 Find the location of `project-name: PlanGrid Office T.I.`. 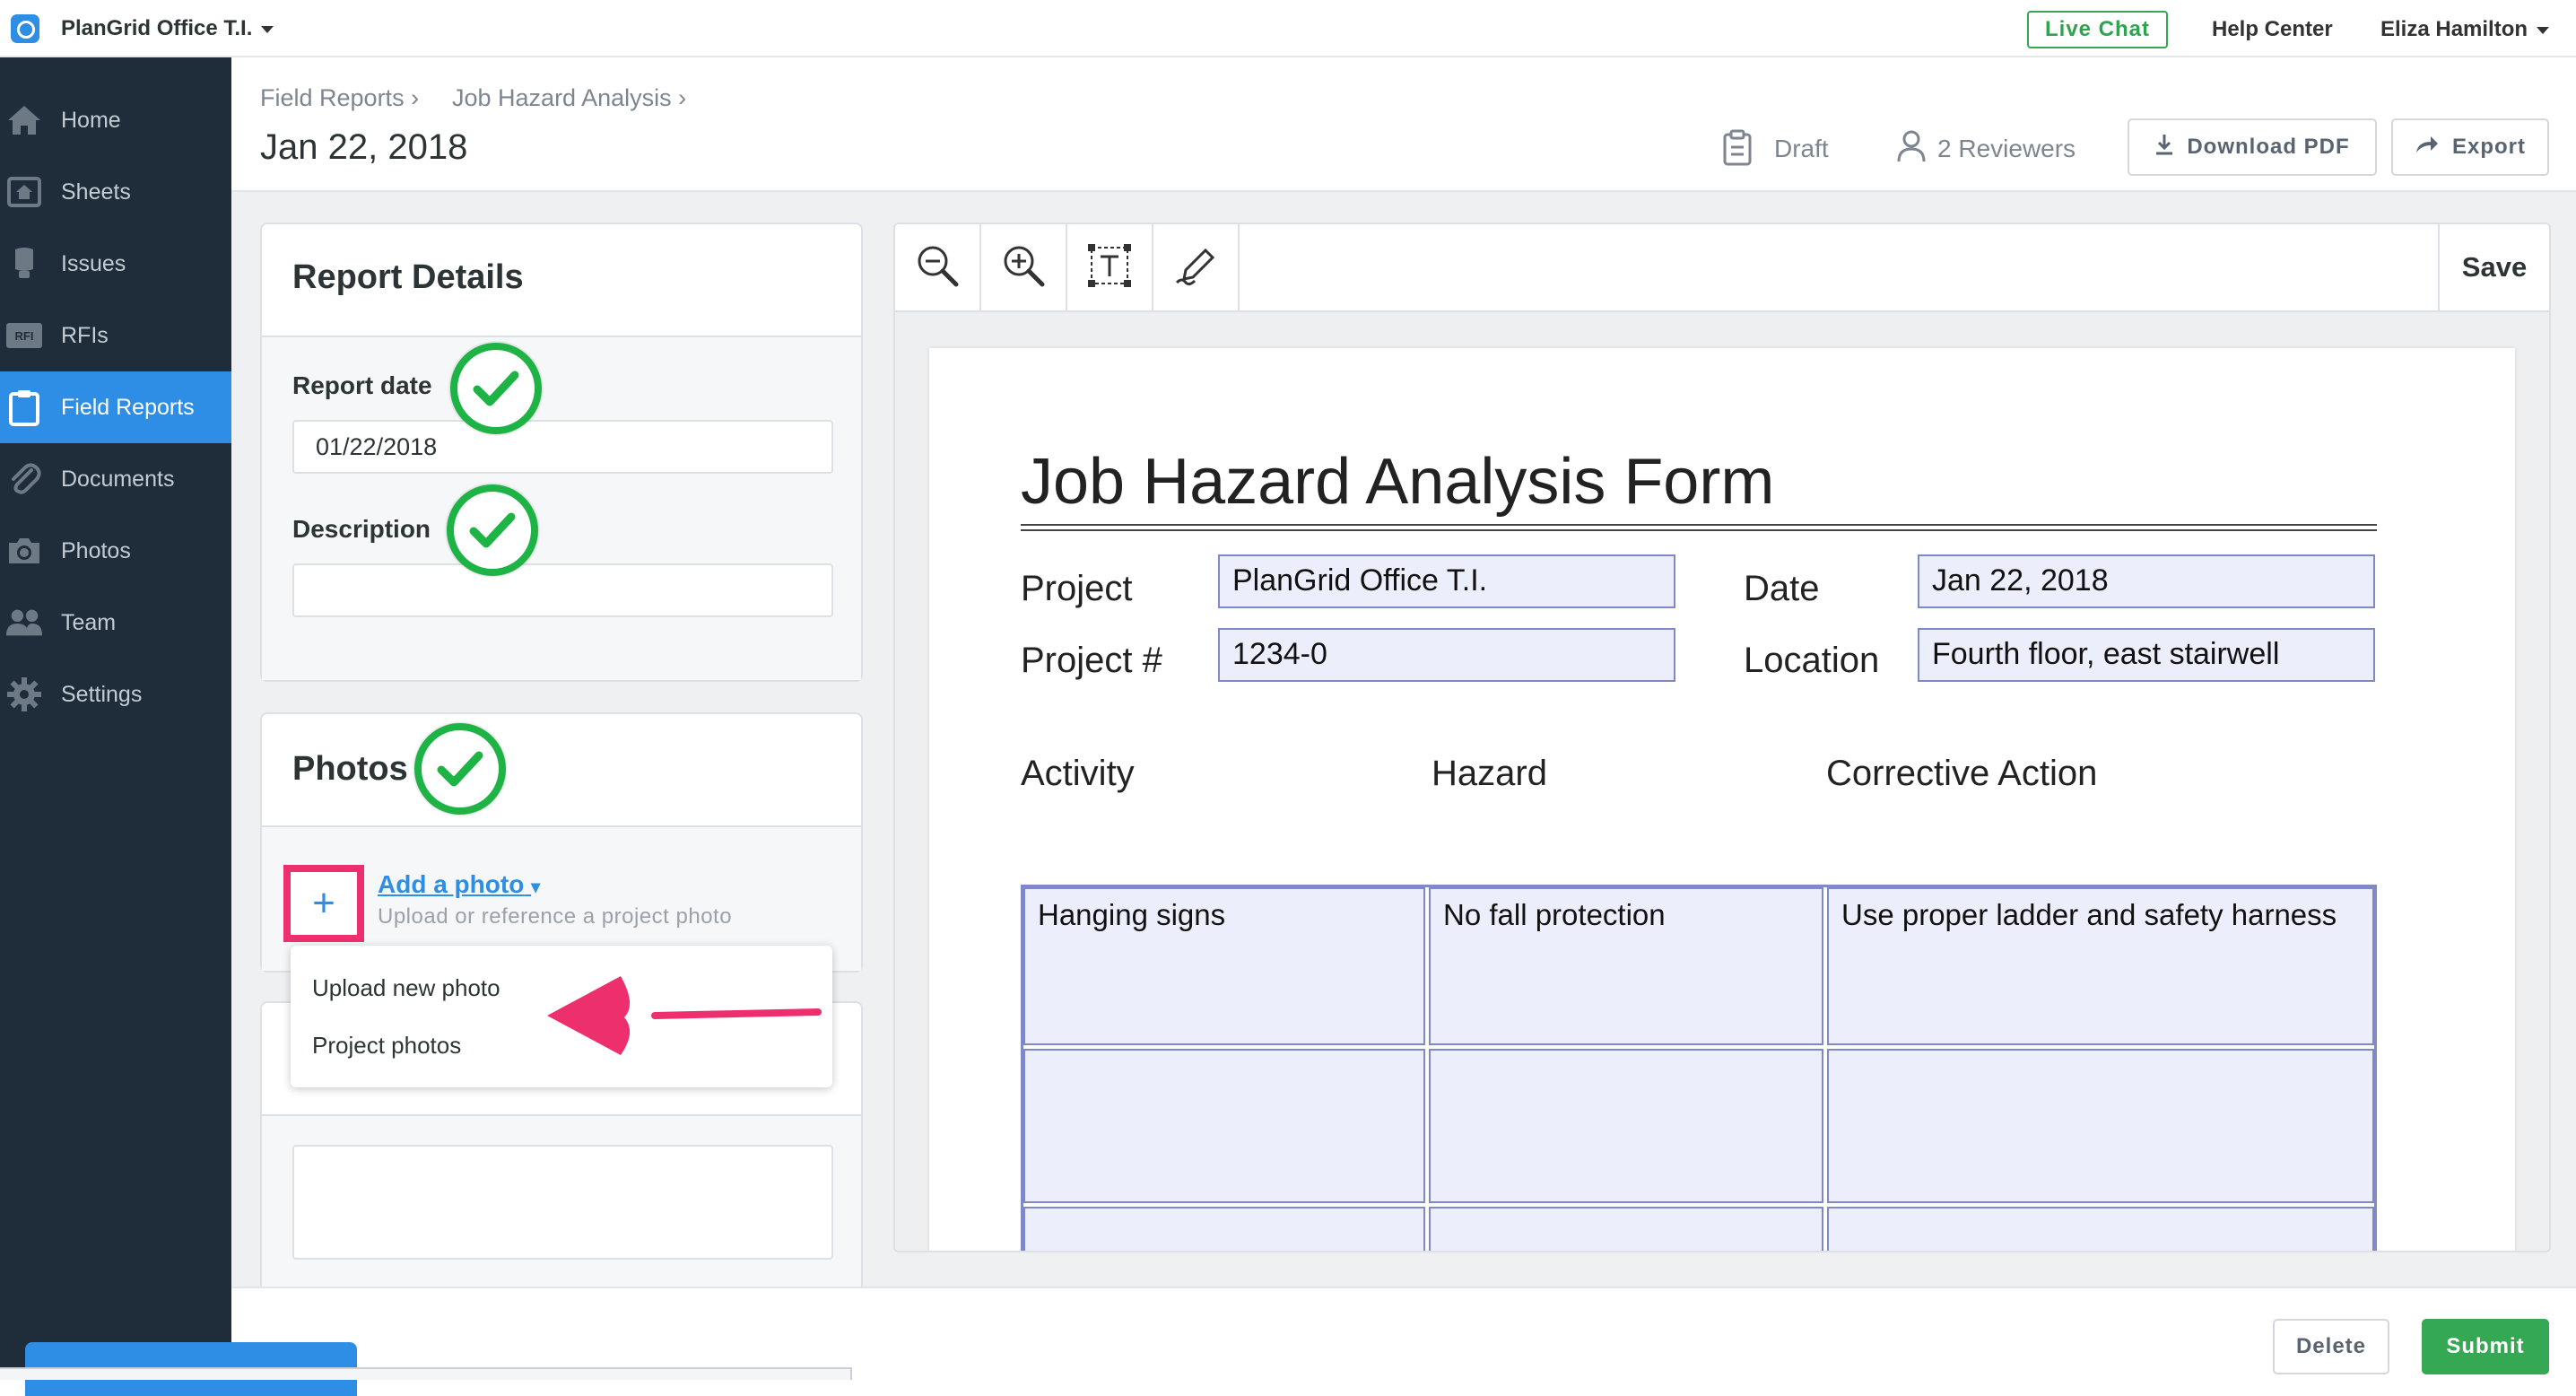

project-name: PlanGrid Office T.I. is located at coordinates (157, 28).